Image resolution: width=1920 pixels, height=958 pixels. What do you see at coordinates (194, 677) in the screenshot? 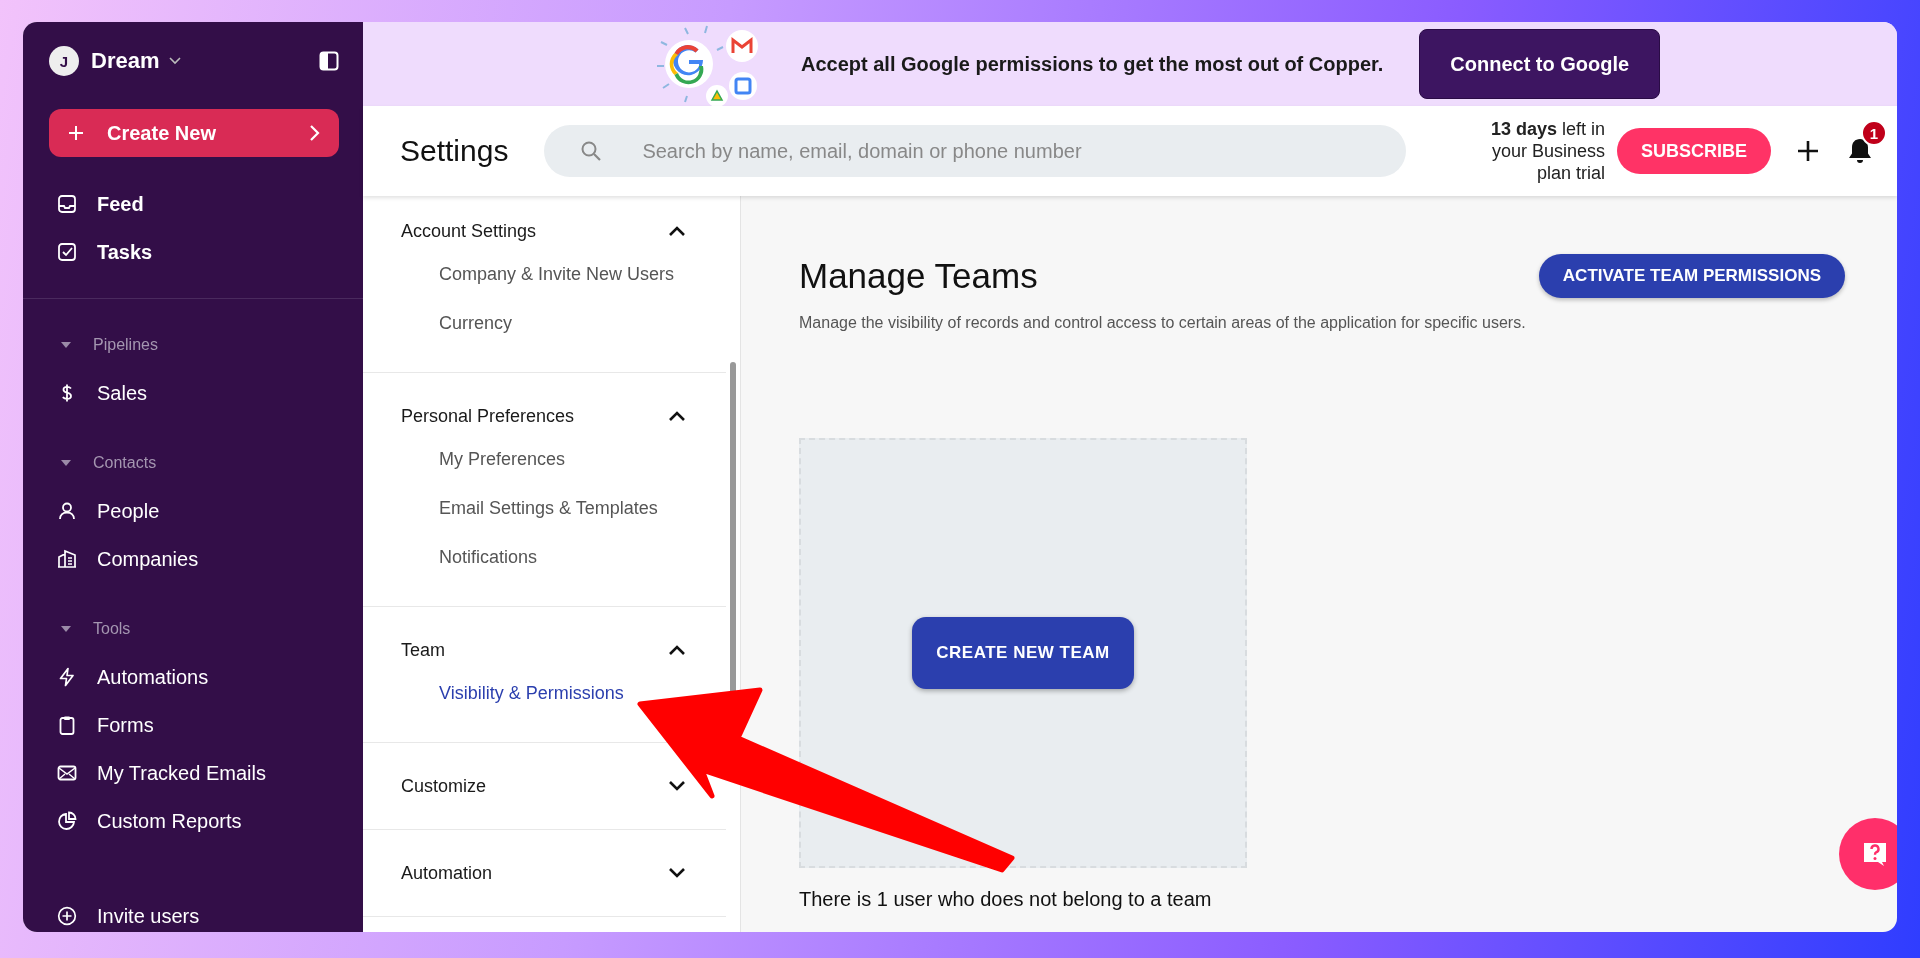
I see `sidebar-item: Automations` at bounding box center [194, 677].